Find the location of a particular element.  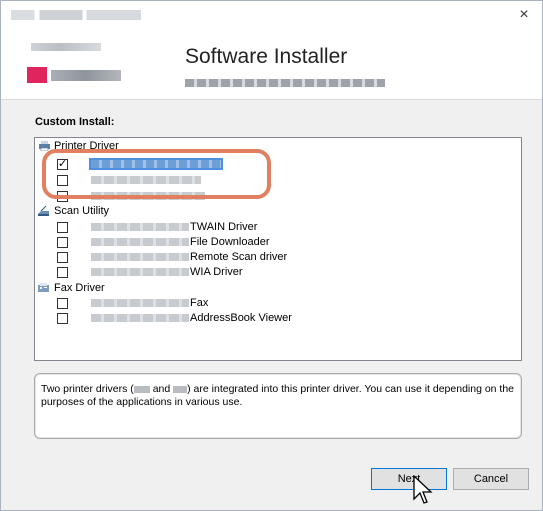

group-scan-utility: Scan Utility is located at coordinates (81, 211).